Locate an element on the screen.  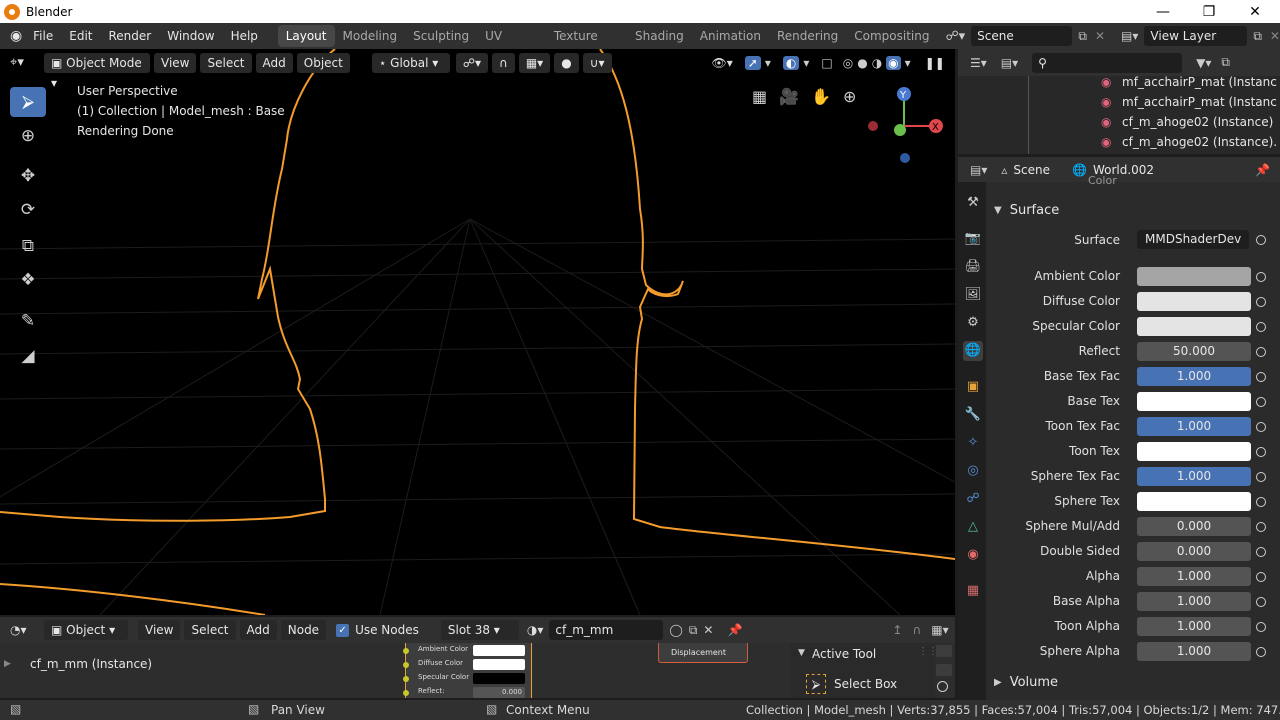
node-input-row: Reflect: 0.000 is located at coordinates (467, 692).